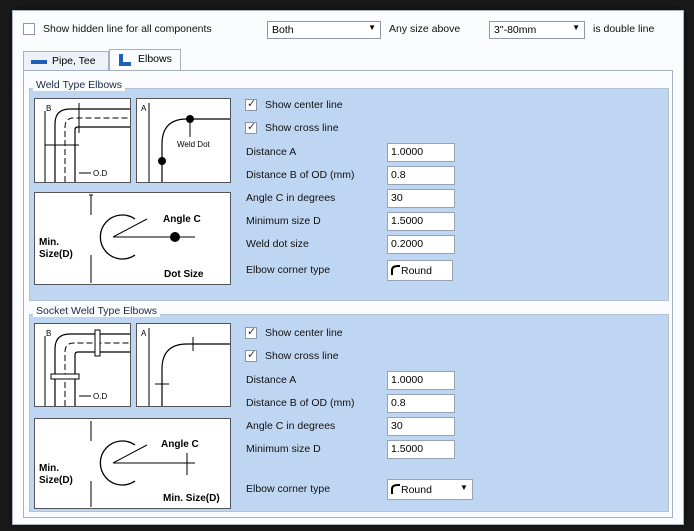 This screenshot has height=531, width=694. I want to click on tab-pipe-tee: Pipe, Tee, so click(66, 61).